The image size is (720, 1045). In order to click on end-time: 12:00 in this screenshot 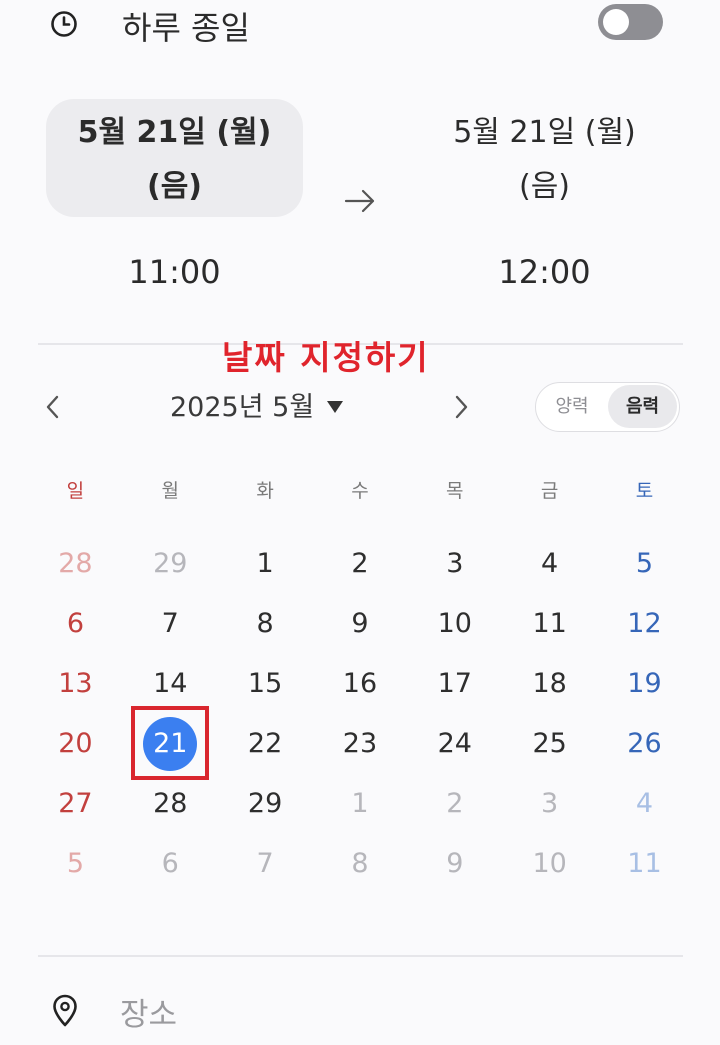, I will do `click(544, 272)`.